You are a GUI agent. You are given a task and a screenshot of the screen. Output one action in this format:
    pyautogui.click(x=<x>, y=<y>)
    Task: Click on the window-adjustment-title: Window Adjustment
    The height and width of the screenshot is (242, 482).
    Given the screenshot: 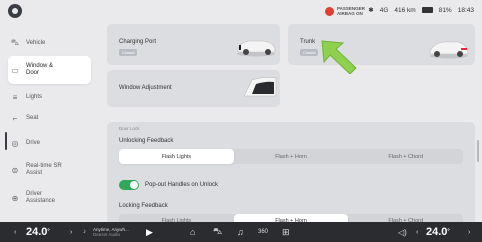 What is the action you would take?
    pyautogui.click(x=145, y=88)
    